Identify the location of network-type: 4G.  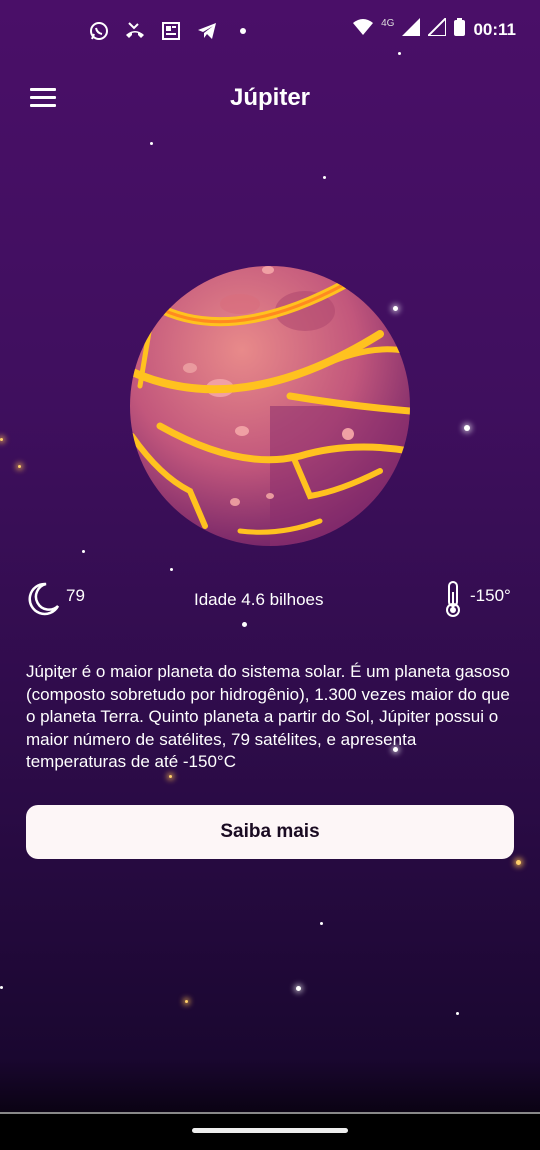
(388, 23).